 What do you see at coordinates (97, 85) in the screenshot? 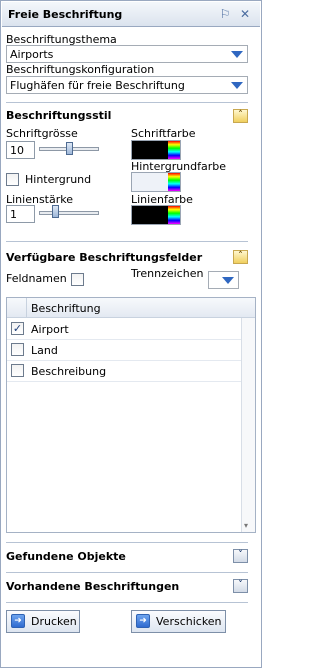
I see `config-select-value: Flughäfen für freie Beschriftung` at bounding box center [97, 85].